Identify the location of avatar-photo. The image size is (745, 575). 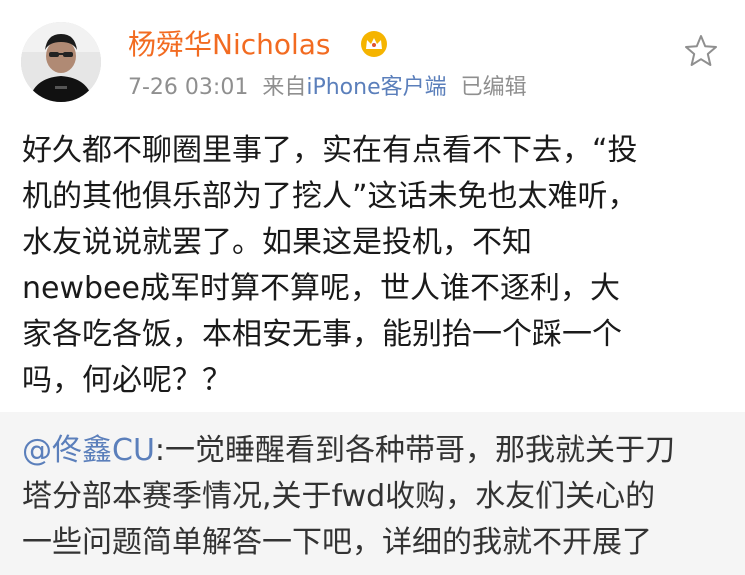
(61, 62).